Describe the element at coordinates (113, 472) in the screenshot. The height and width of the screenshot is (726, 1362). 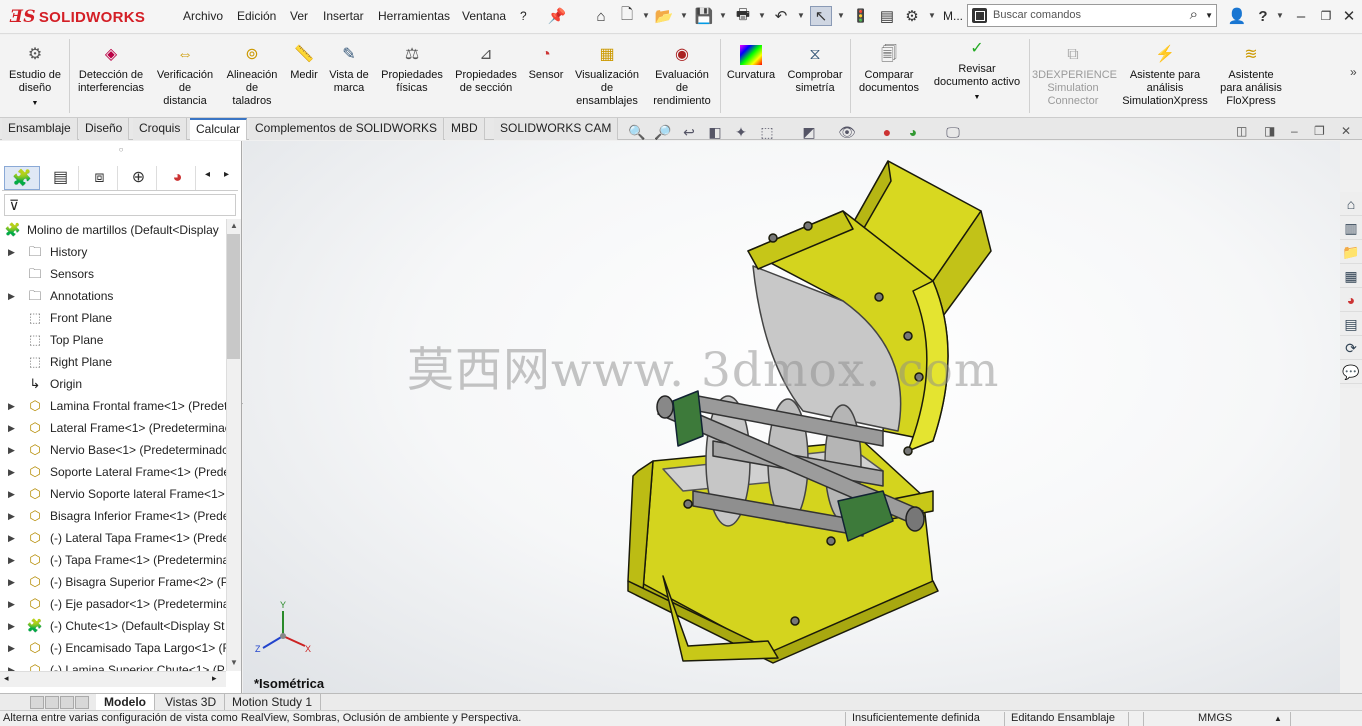
I see `tree-item: ▶ ⬡ Soporte Lateral Frame<1> (Prede` at that location.